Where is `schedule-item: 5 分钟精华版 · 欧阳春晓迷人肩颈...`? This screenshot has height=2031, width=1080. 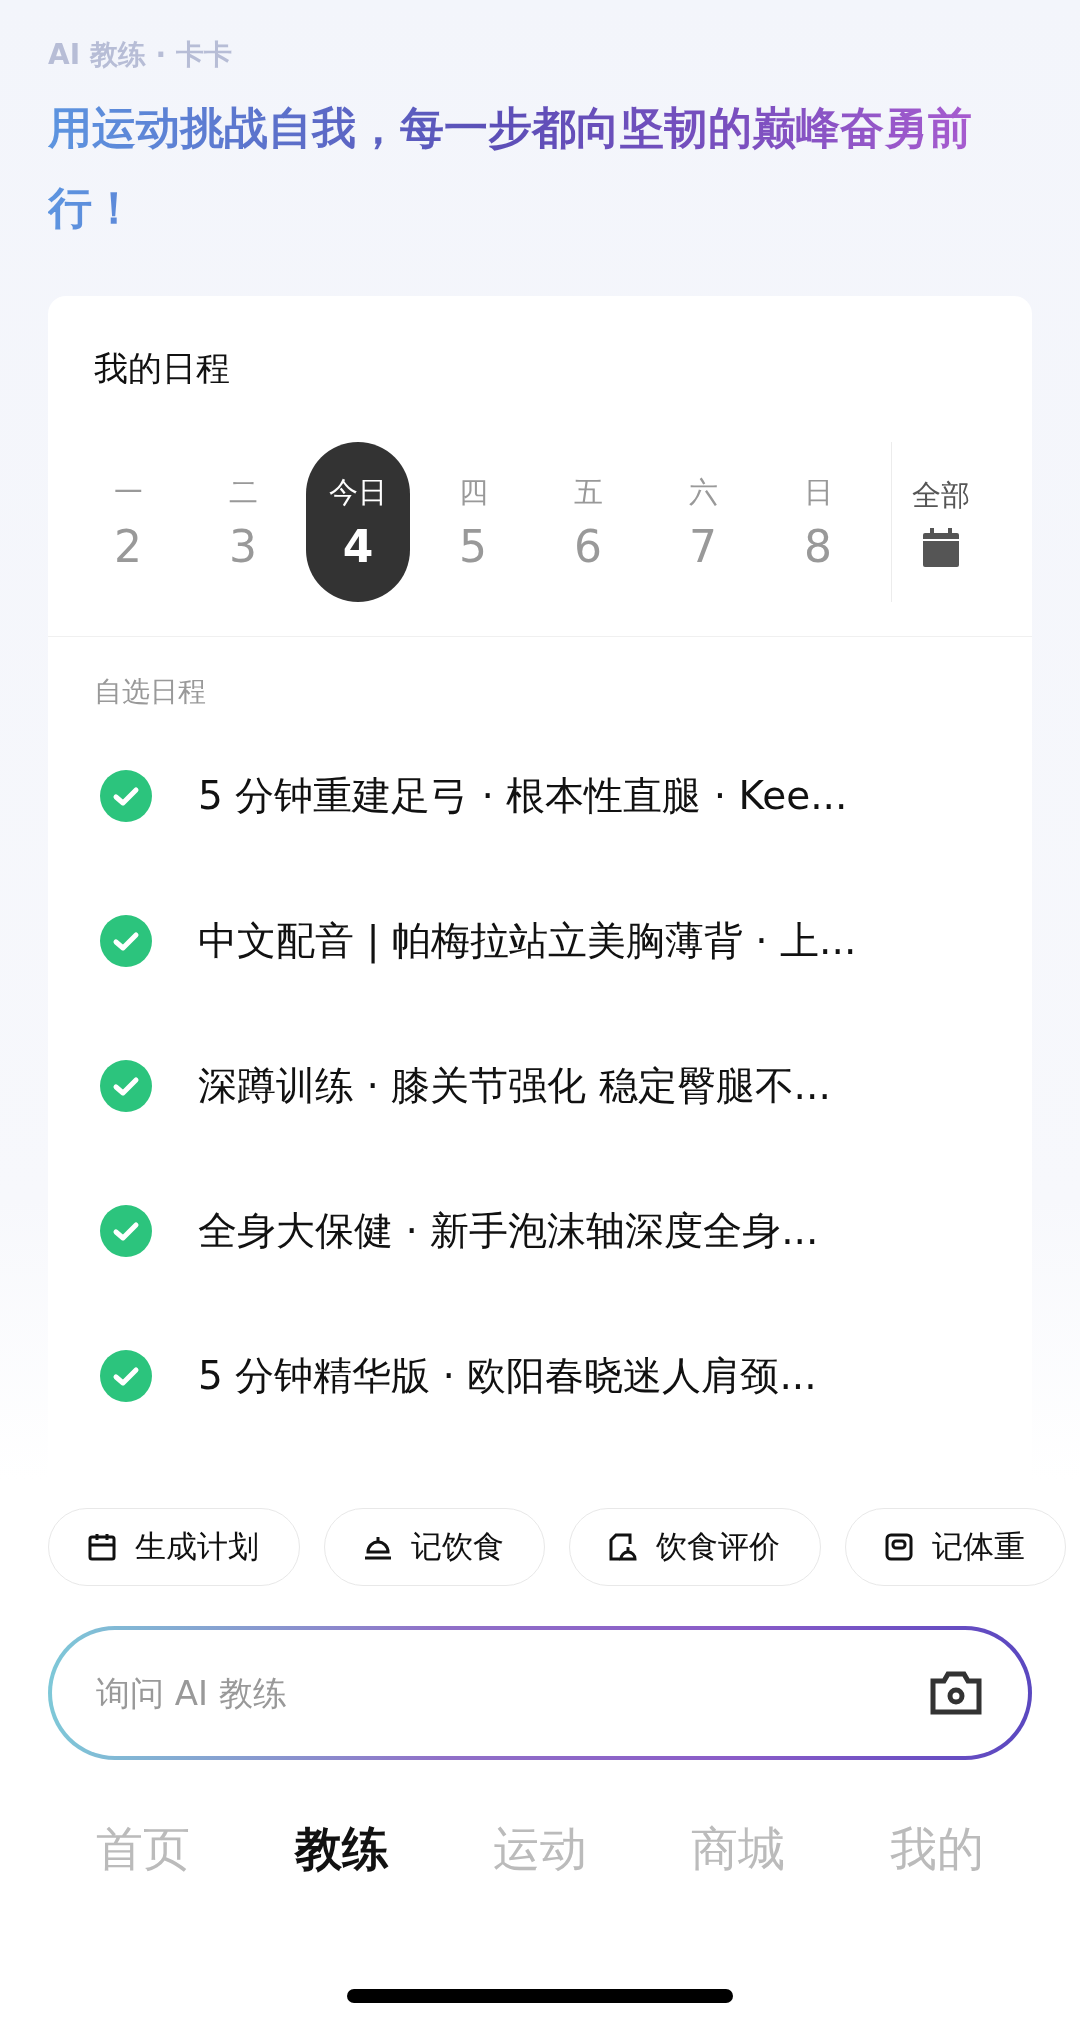 schedule-item: 5 分钟精华版 · 欧阳春晓迷人肩颈... is located at coordinates (507, 1375).